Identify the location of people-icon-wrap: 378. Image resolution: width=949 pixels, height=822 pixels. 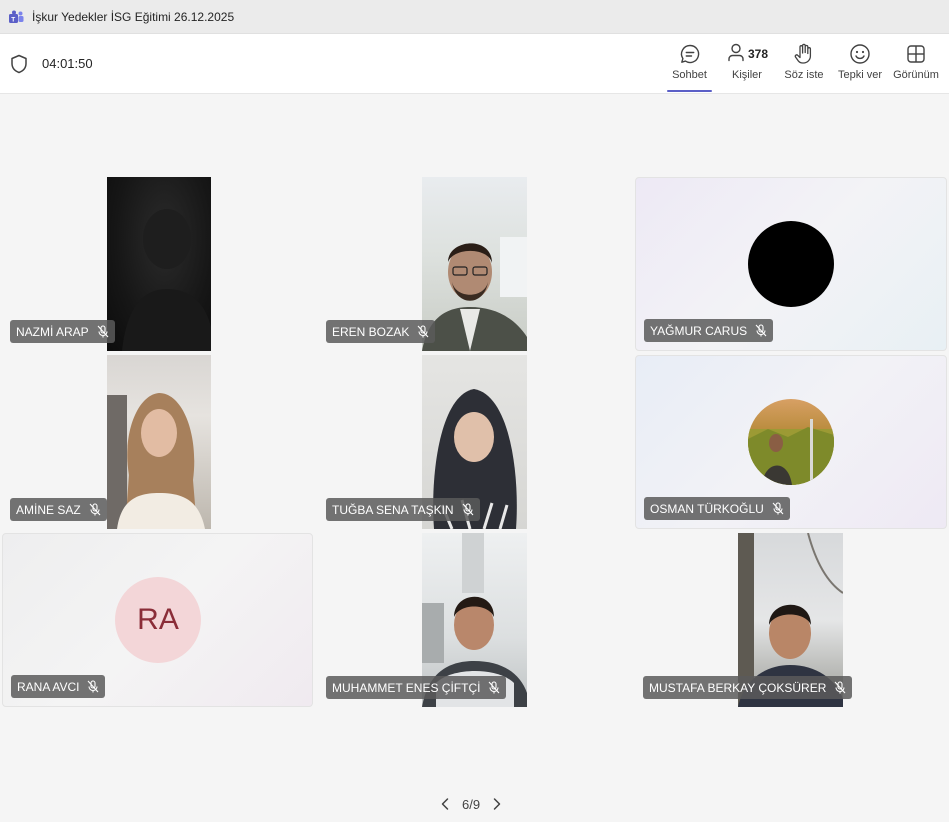
(747, 54).